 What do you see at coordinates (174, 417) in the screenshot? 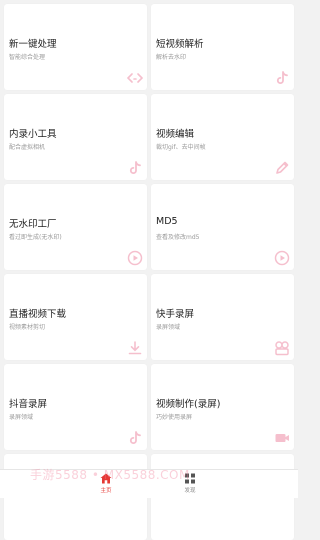
I see `card-subtitle: 巧妙使用录屏` at bounding box center [174, 417].